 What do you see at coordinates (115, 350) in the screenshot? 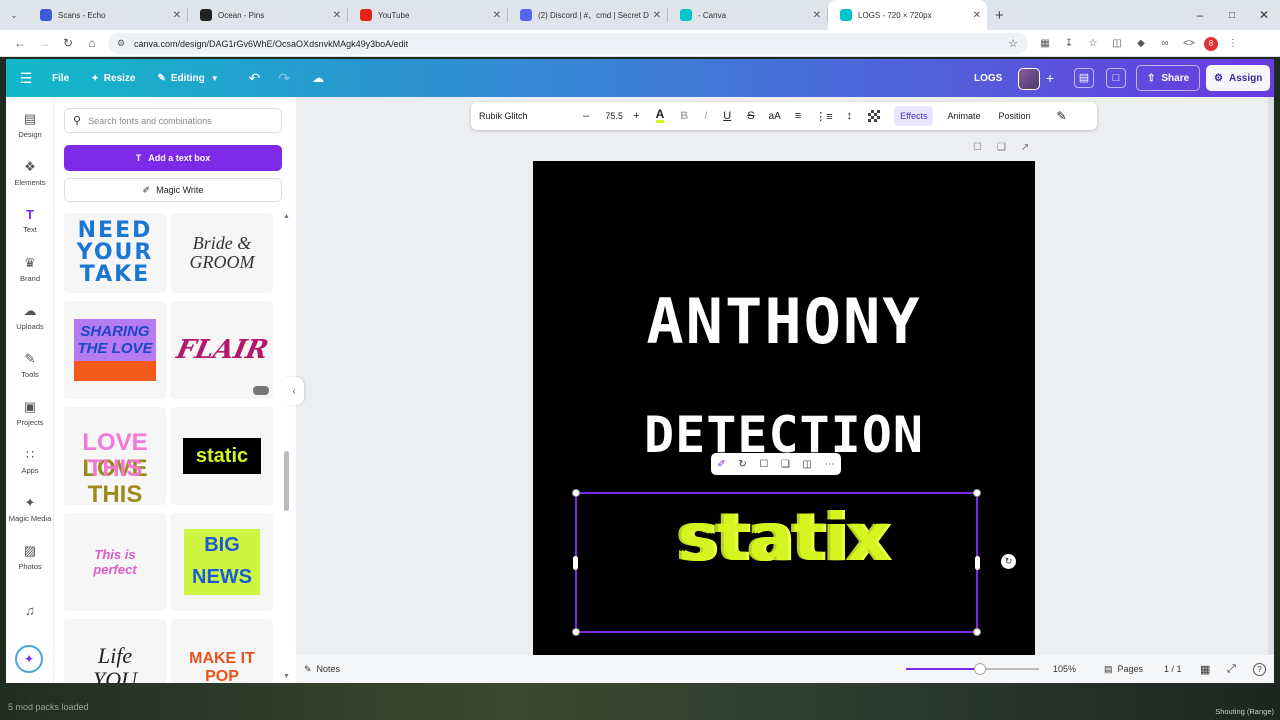
I see `template-sharing-the-love: SHARING THE LOVE` at bounding box center [115, 350].